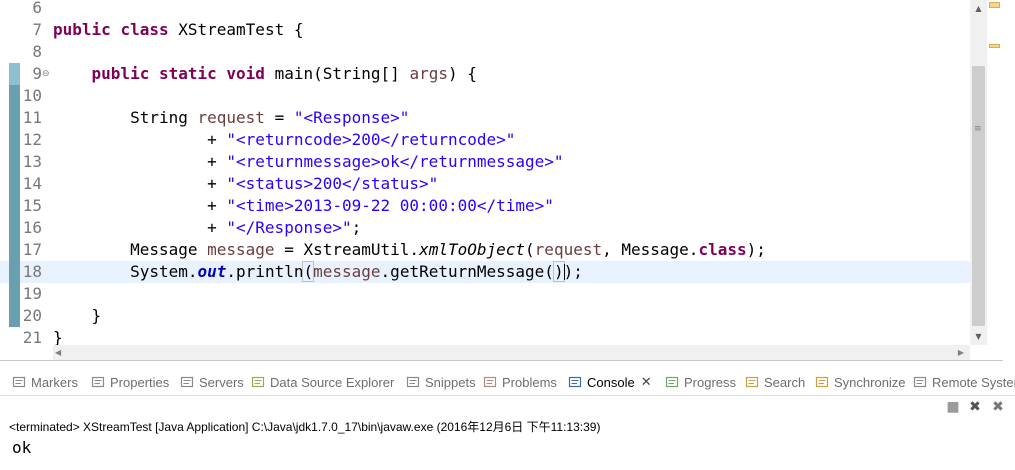 This screenshot has width=1015, height=470. Describe the element at coordinates (37, 51) in the screenshot. I see `line-number: 8` at that location.